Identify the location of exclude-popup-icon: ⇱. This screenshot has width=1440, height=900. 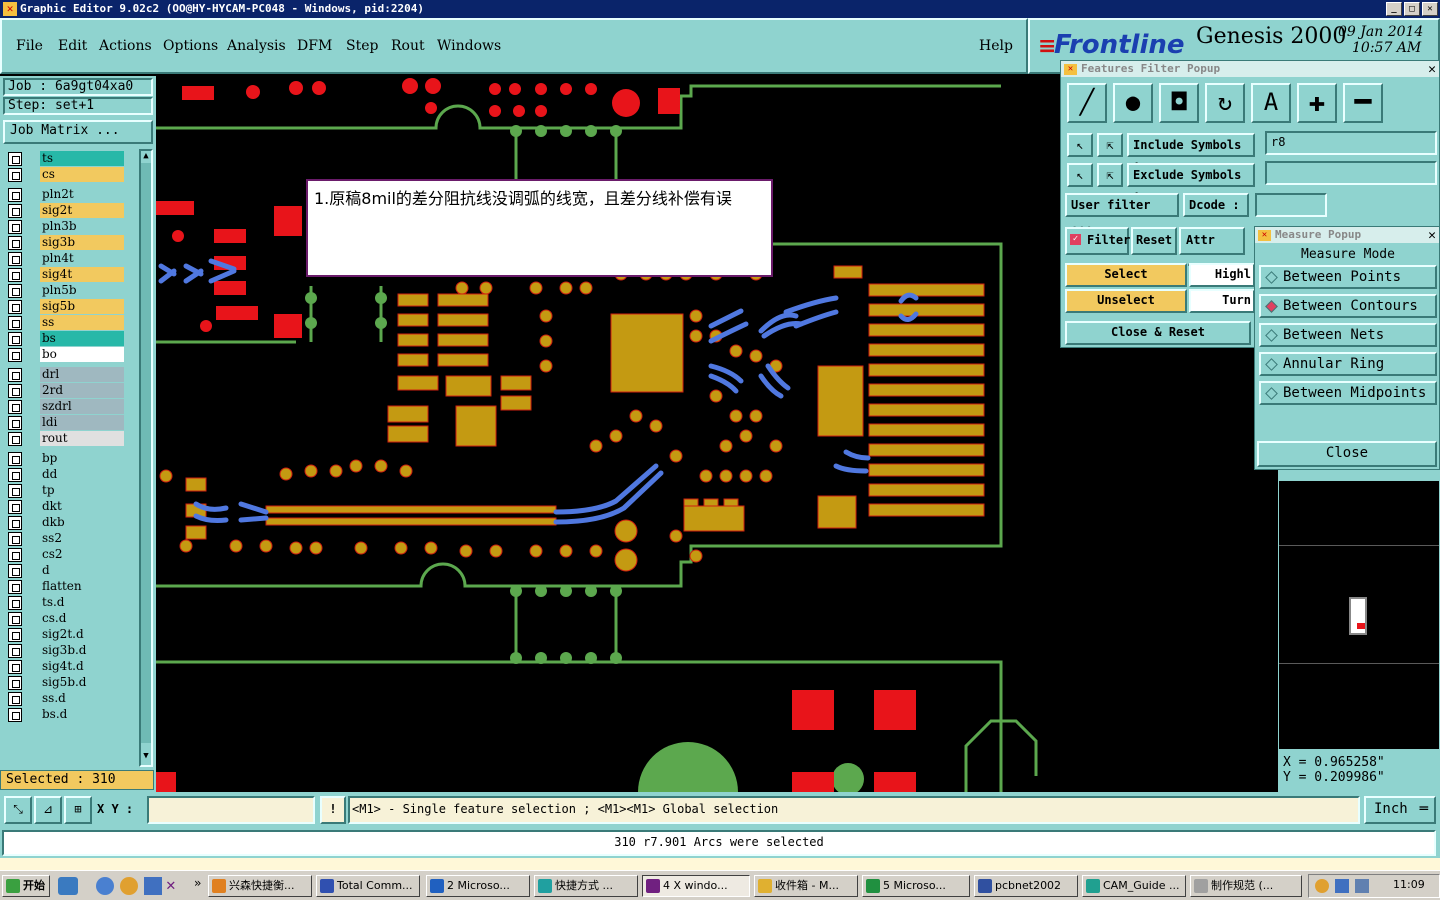
(1110, 175).